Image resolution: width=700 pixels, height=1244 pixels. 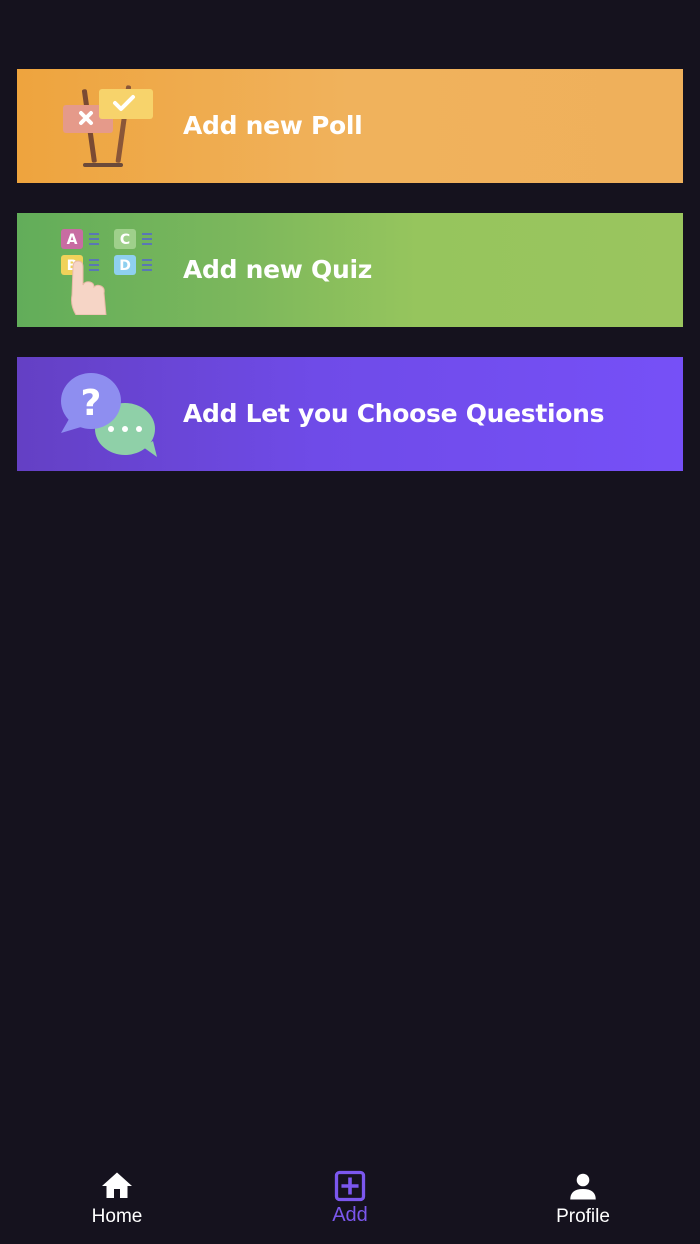 What do you see at coordinates (273, 125) in the screenshot?
I see `add-poll-label: Add new Poll` at bounding box center [273, 125].